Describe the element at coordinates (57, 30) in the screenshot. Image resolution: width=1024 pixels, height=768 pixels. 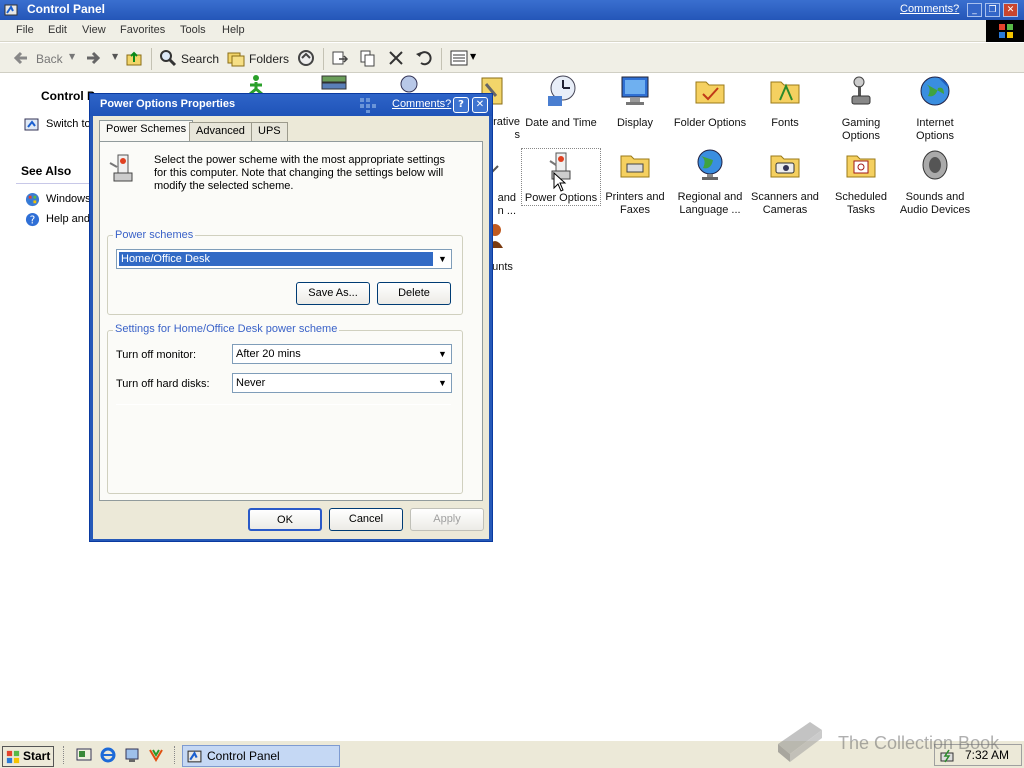
I see `menu-edit: Edit` at that location.